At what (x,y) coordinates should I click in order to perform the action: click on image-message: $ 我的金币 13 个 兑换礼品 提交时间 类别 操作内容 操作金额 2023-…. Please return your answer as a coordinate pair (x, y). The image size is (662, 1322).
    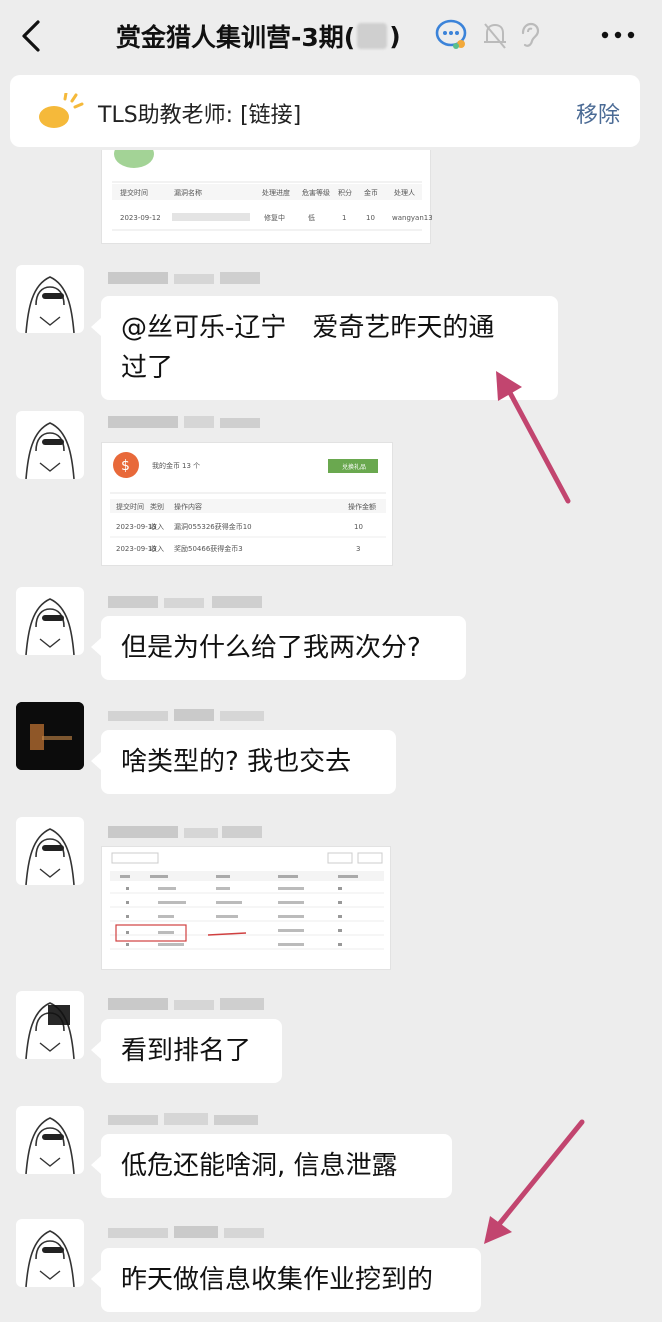
    Looking at the image, I should click on (247, 504).